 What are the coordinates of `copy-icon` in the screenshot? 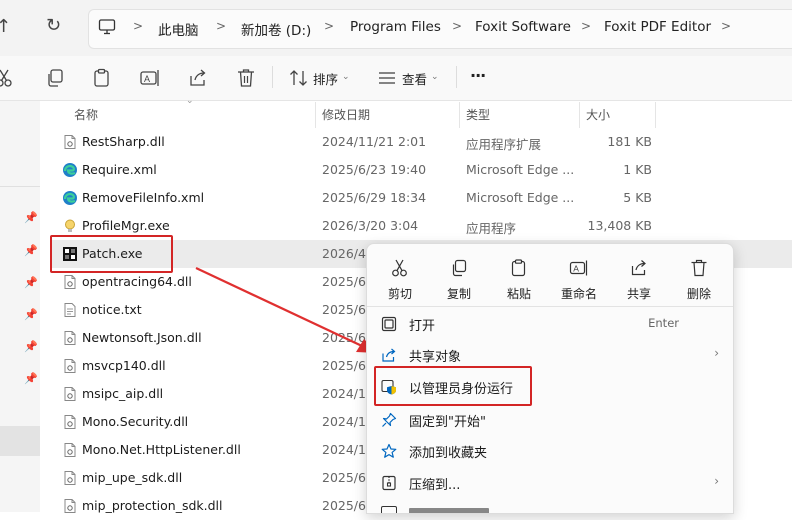 It's located at (459, 268).